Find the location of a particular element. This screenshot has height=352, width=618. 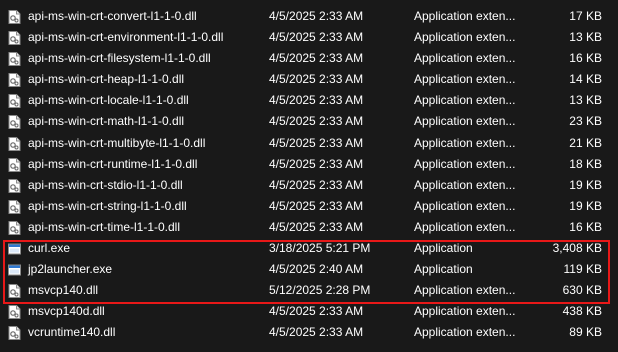

file-name: curl.exe is located at coordinates (49, 248).